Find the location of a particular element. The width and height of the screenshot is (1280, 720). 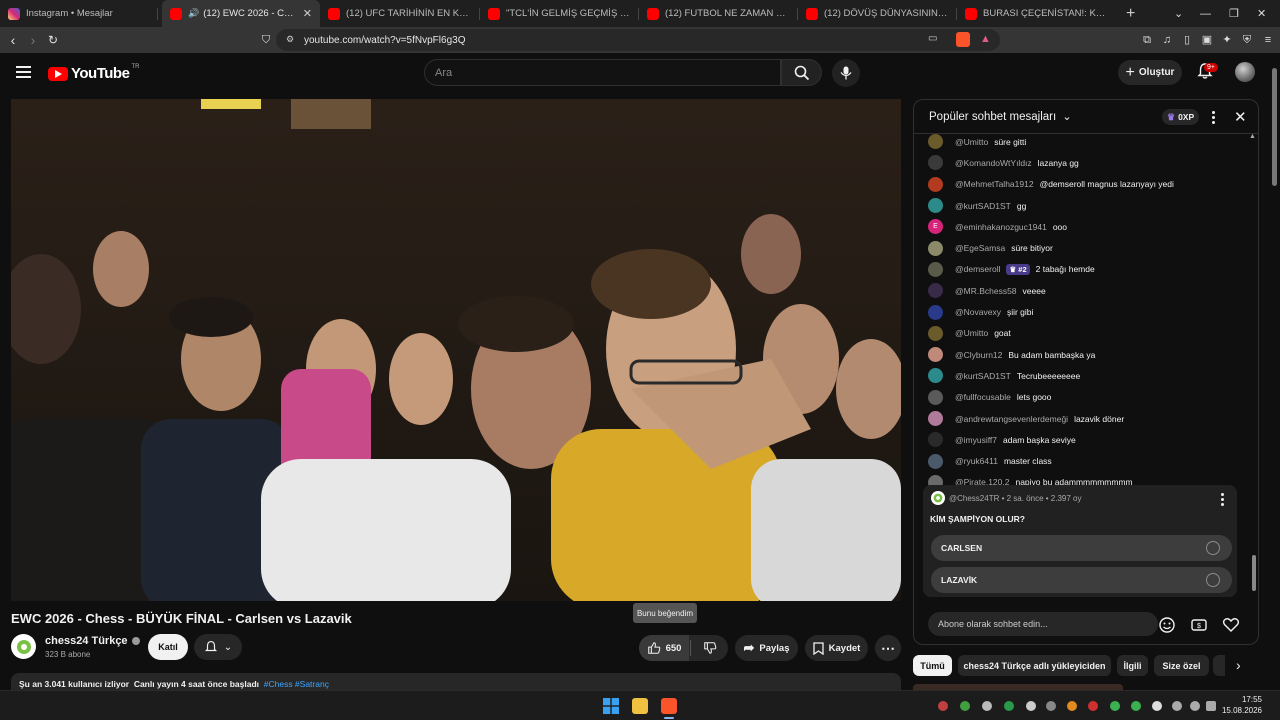

wallet-icon: ▣ is located at coordinates (1207, 40).